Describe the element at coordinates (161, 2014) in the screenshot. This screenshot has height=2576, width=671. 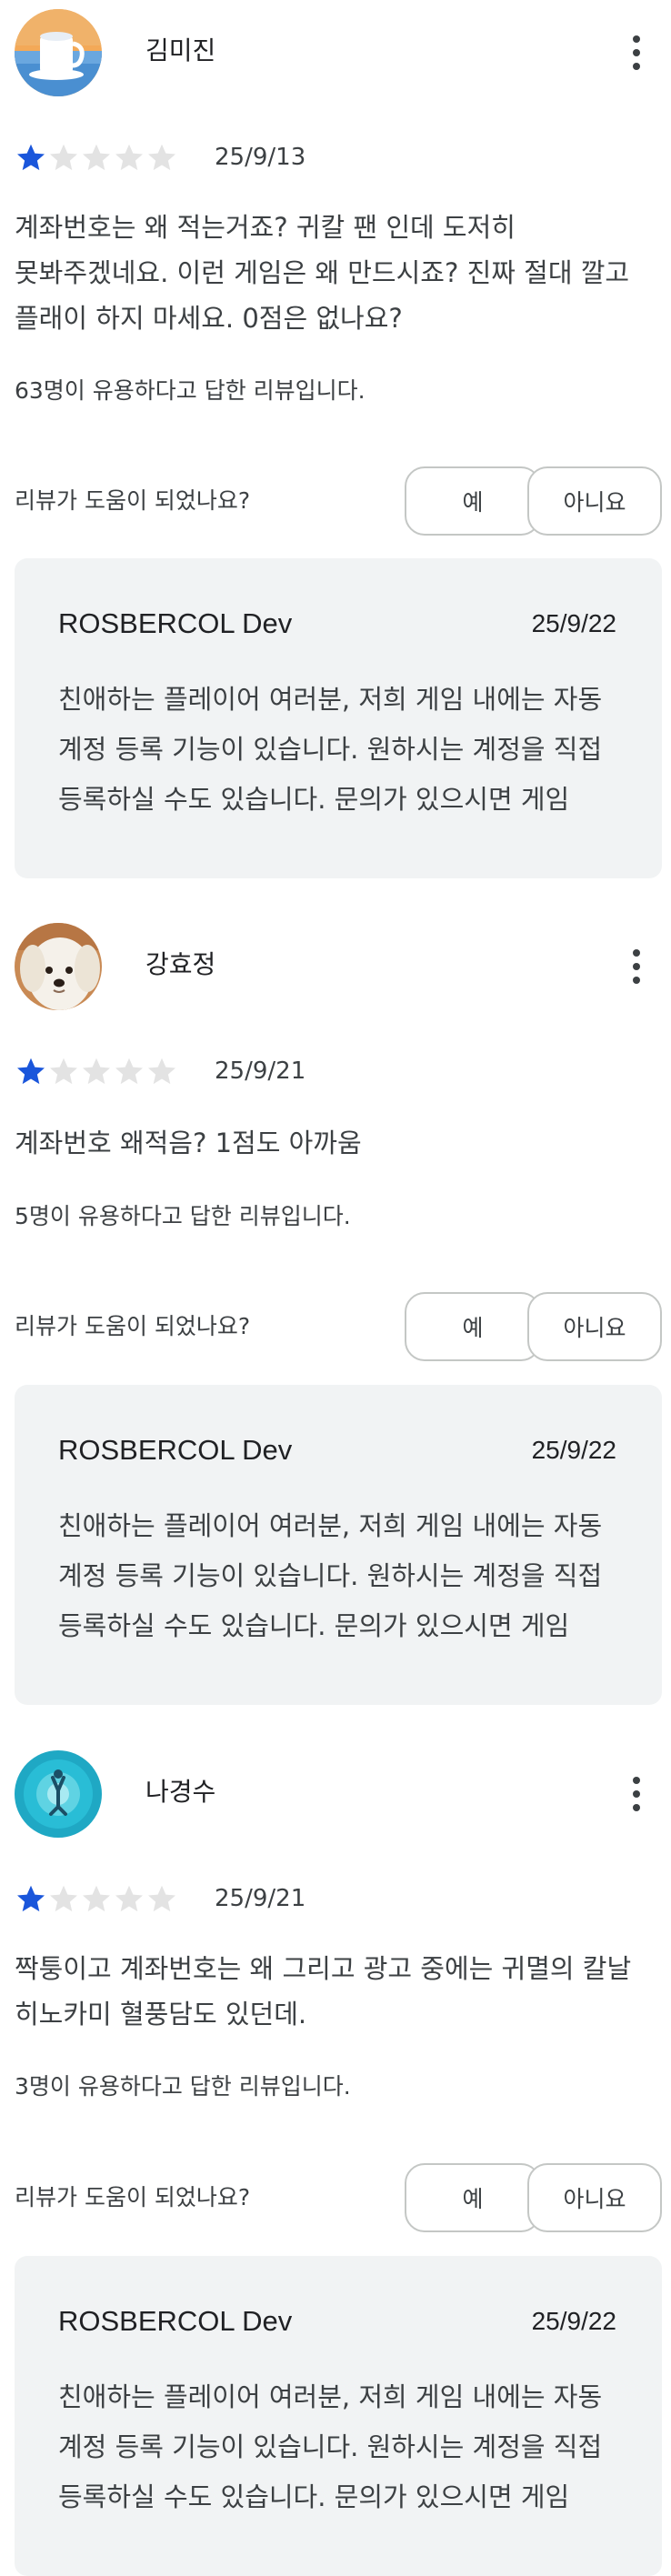
I see `review-text-line: 히노카미 혈풍담도 있던데.` at that location.